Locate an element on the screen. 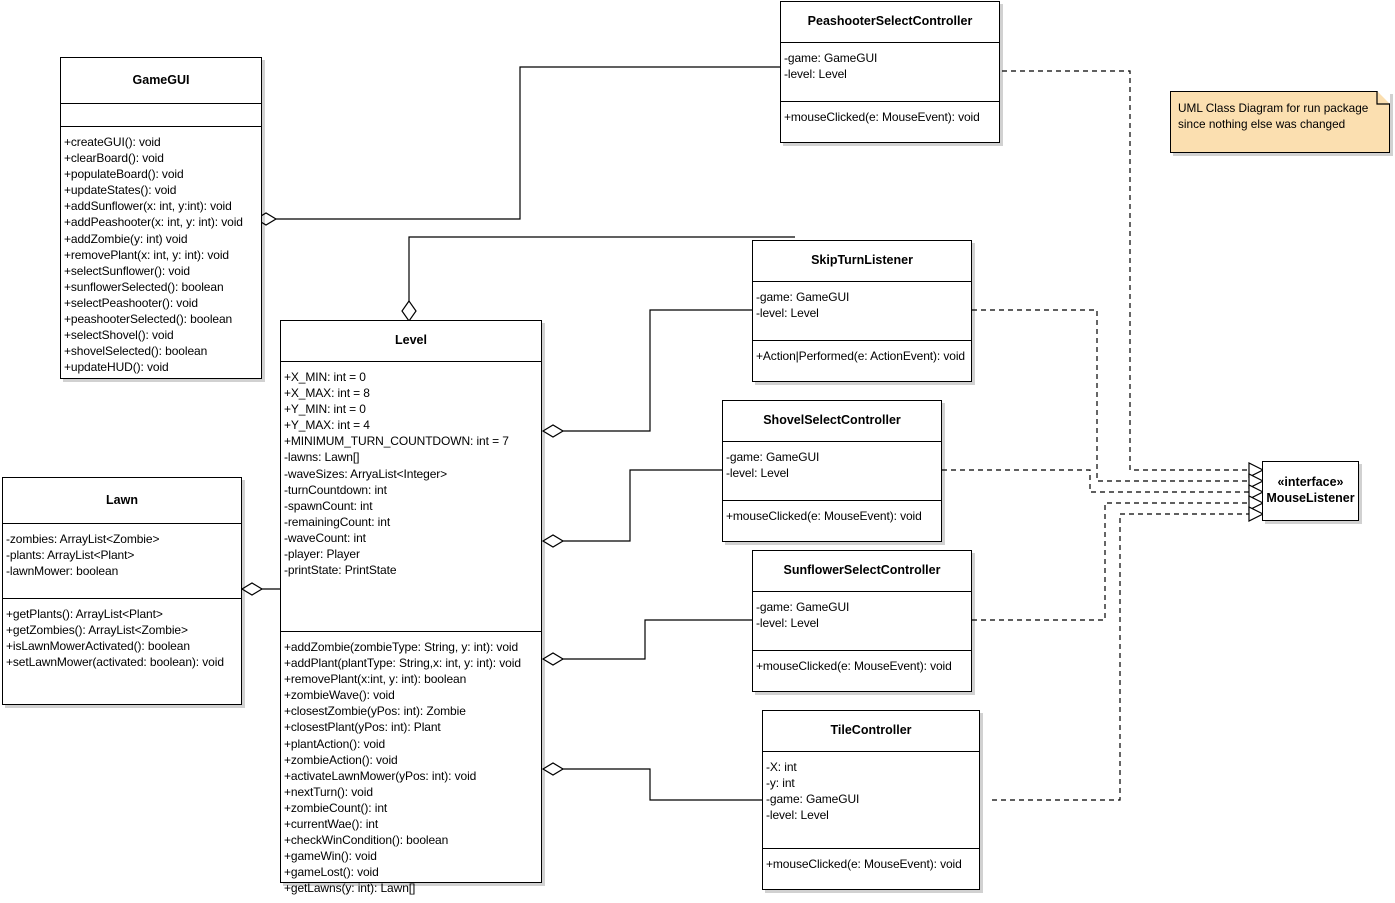 The image size is (1395, 903). class-member: +closestZombie(yPos: int): Zombie is located at coordinates (375, 711).